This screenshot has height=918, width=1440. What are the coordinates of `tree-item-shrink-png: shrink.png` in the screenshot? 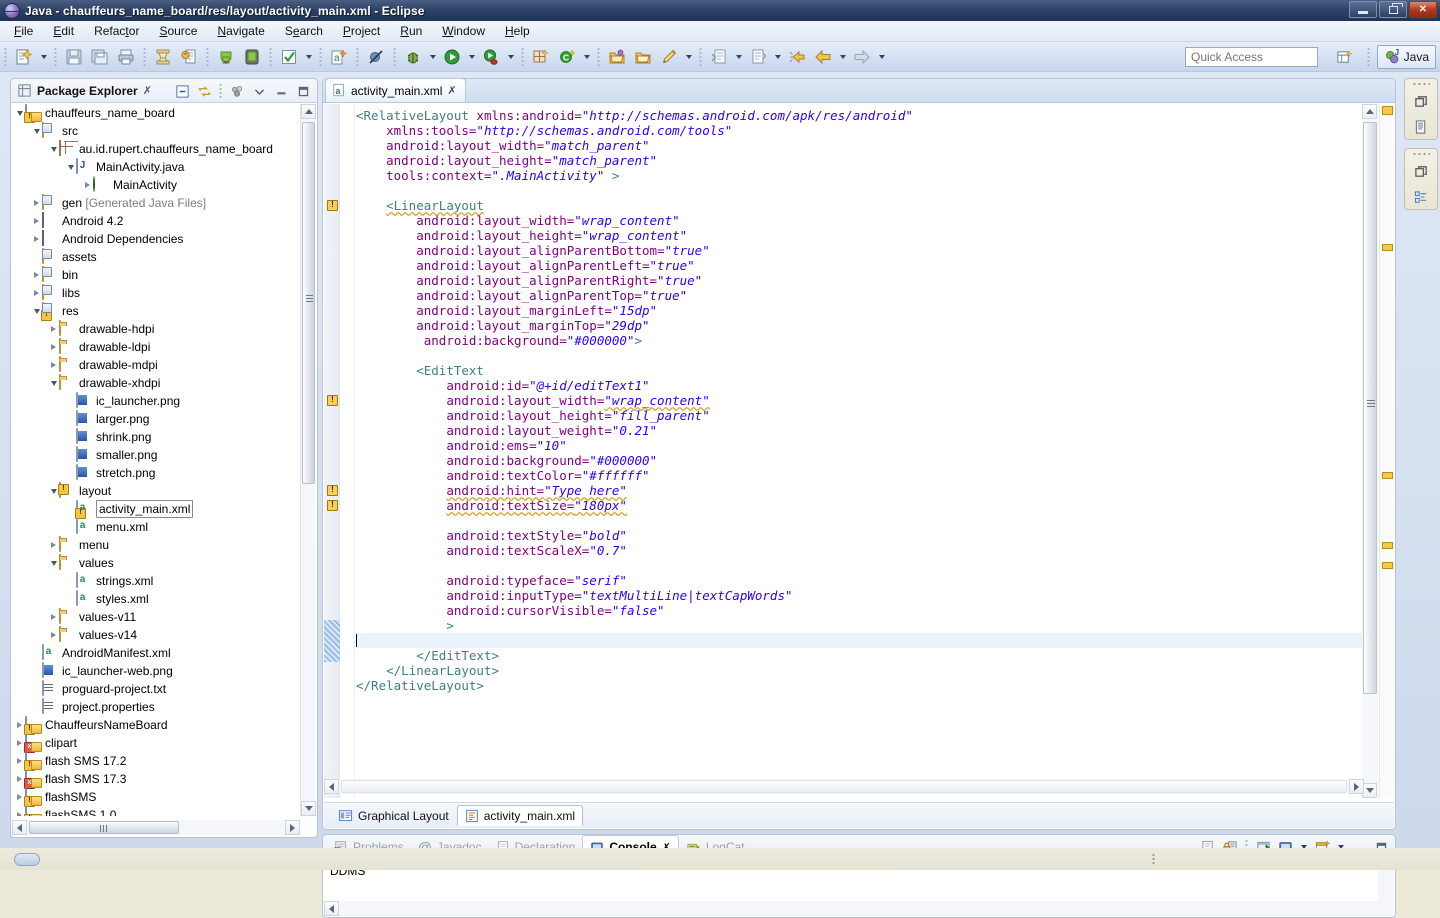 It's located at (156, 437).